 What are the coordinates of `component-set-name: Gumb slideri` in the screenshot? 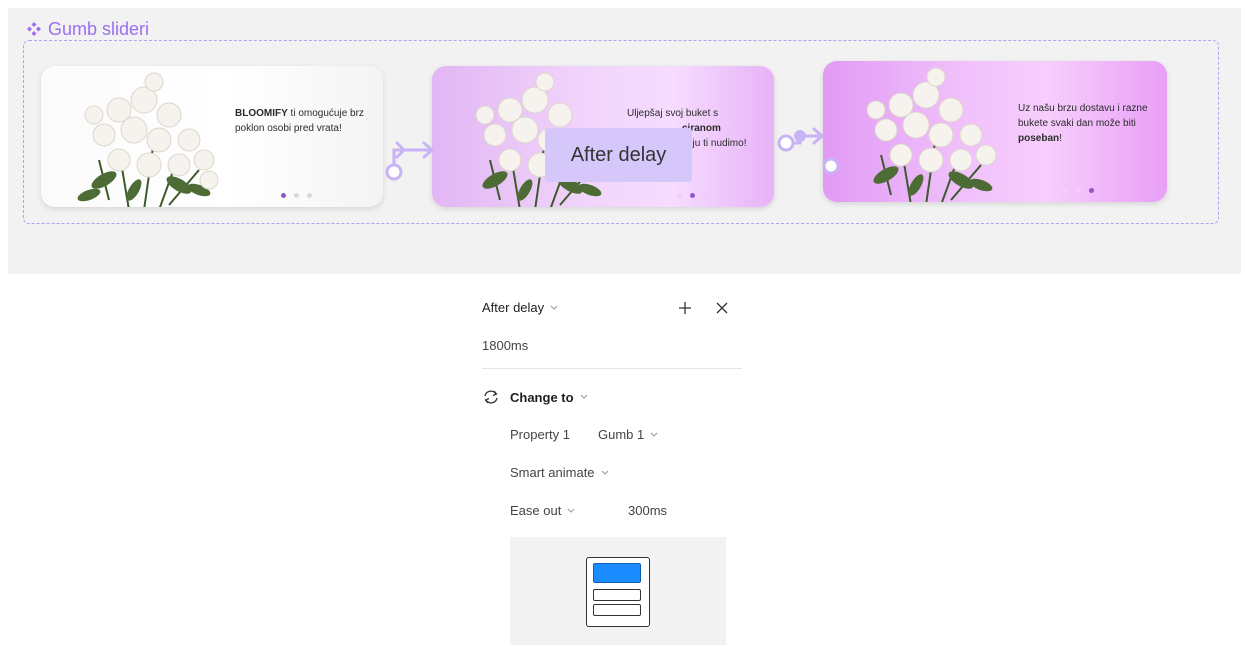 It's located at (99, 28).